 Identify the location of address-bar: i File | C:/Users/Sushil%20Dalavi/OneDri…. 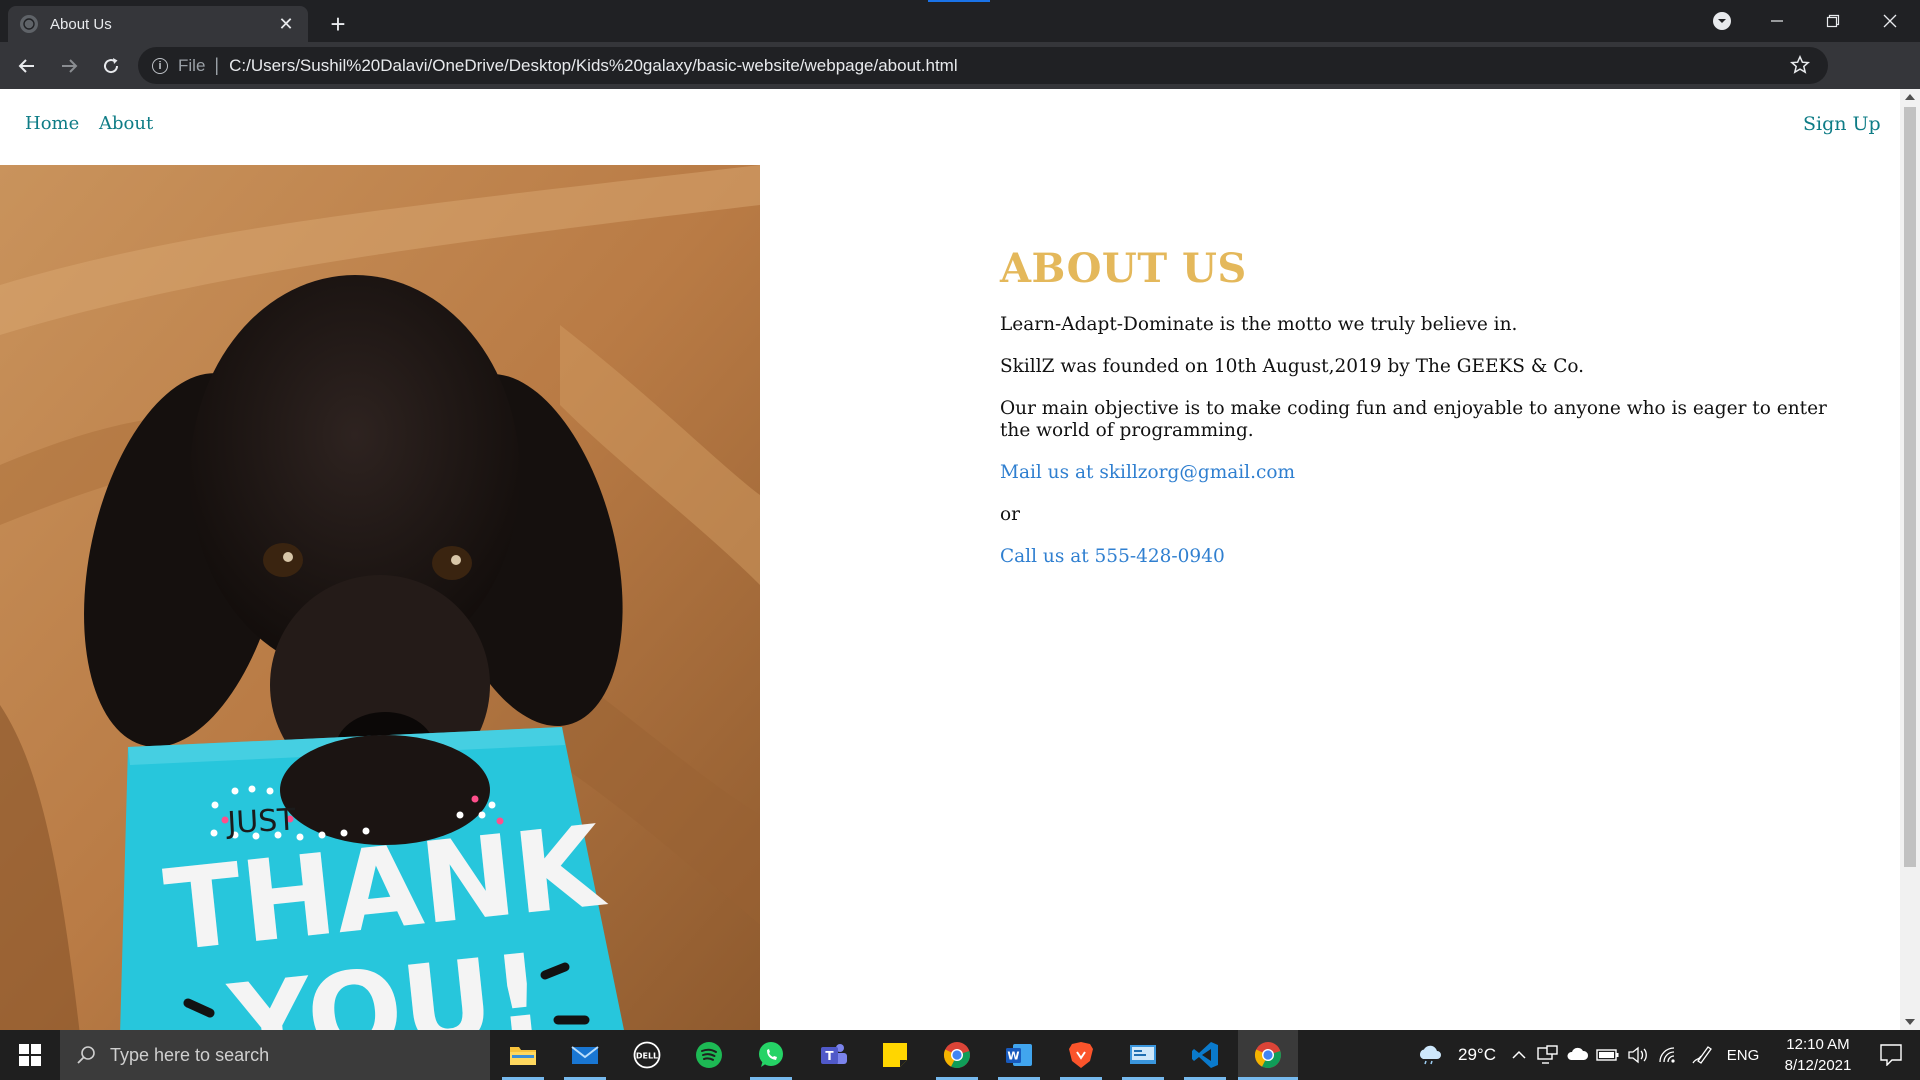
(983, 65).